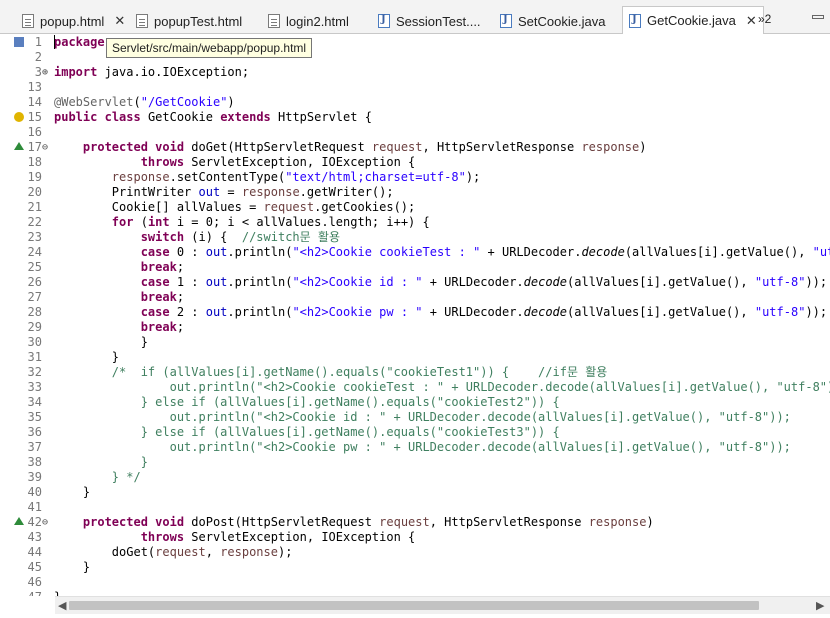 This screenshot has width=830, height=618. Describe the element at coordinates (764, 19) in the screenshot. I see `tab-overflow-button: »2` at that location.